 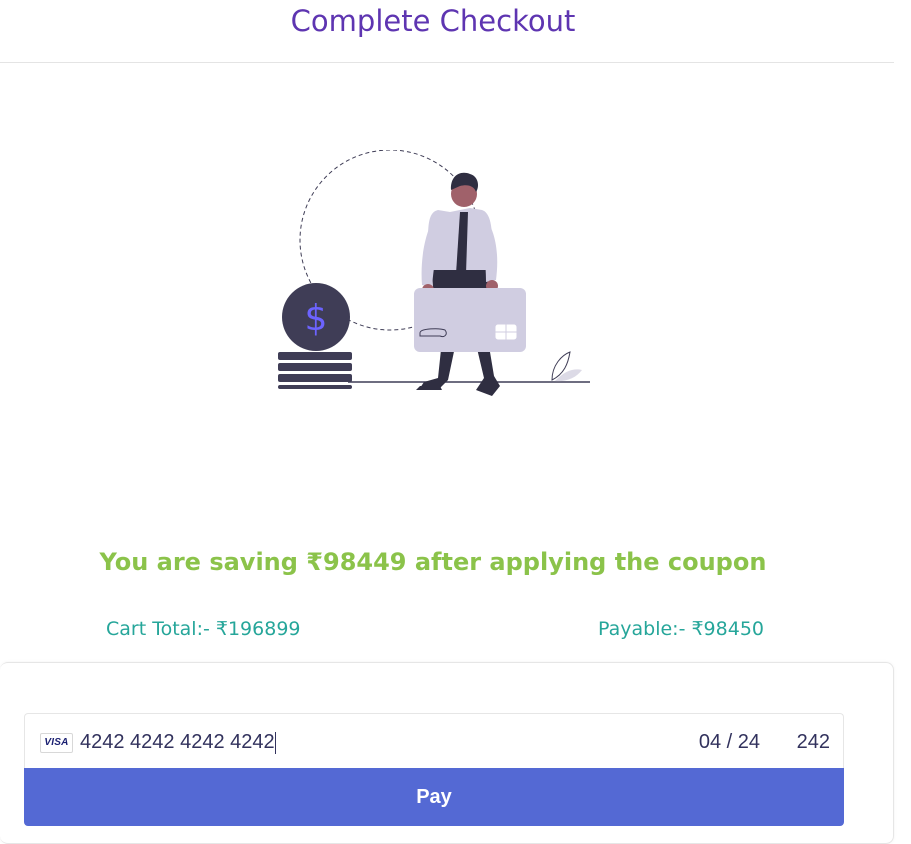 What do you see at coordinates (458, 284) in the screenshot?
I see `person` at bounding box center [458, 284].